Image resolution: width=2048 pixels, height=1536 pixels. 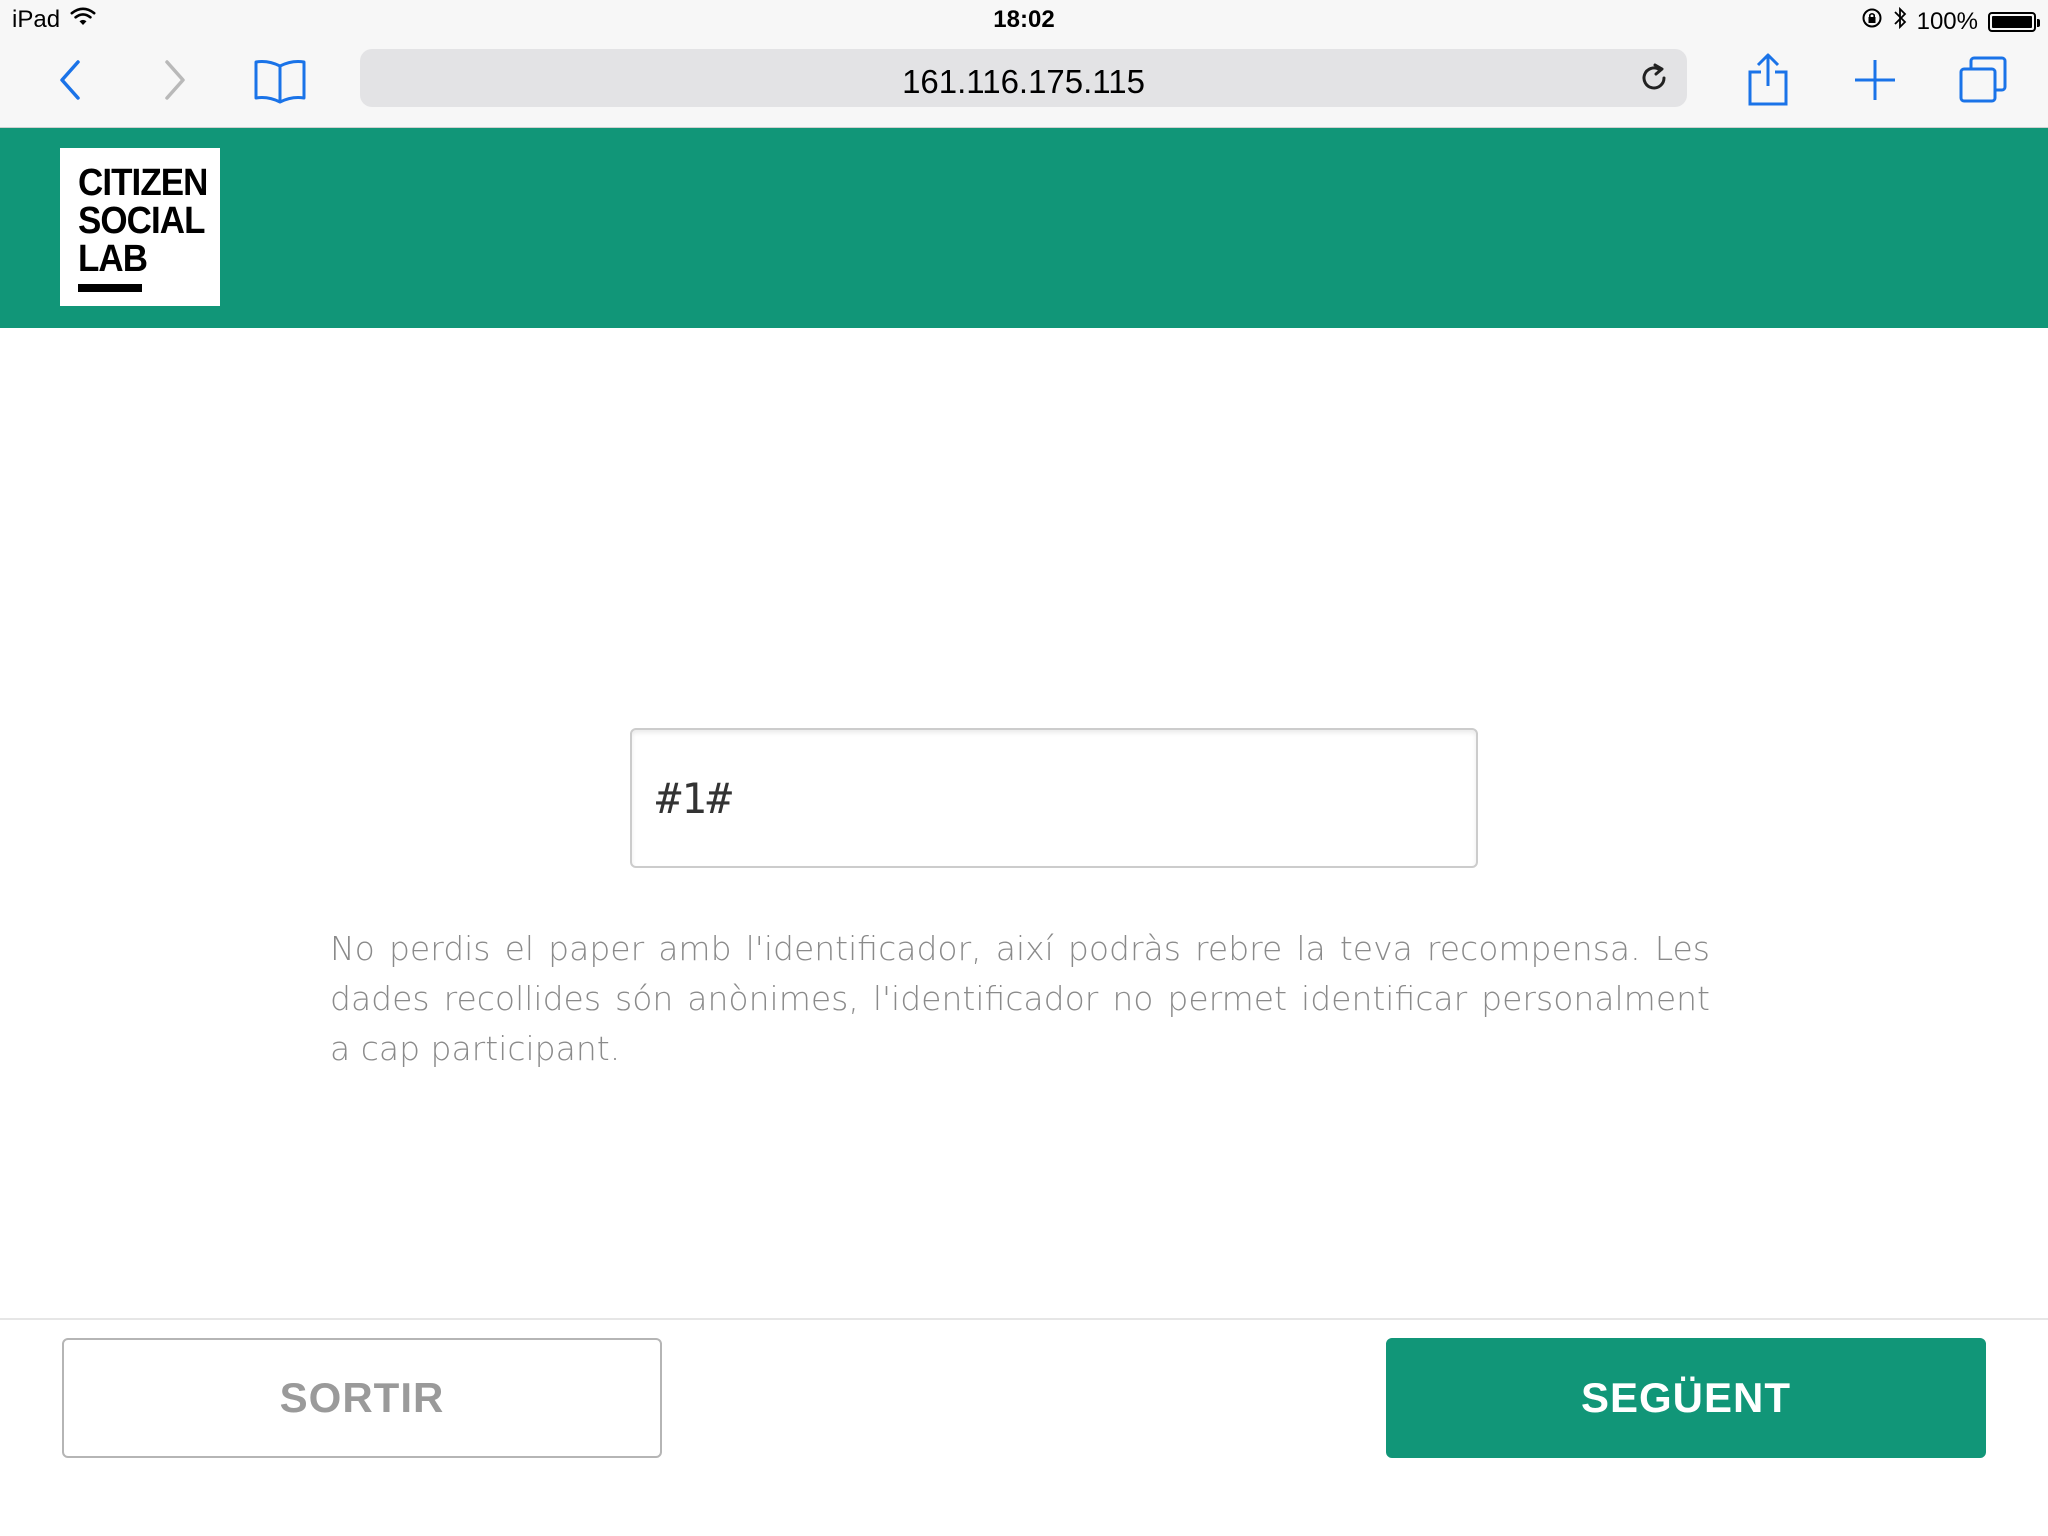 What do you see at coordinates (1768, 80) in the screenshot?
I see `share-icon` at bounding box center [1768, 80].